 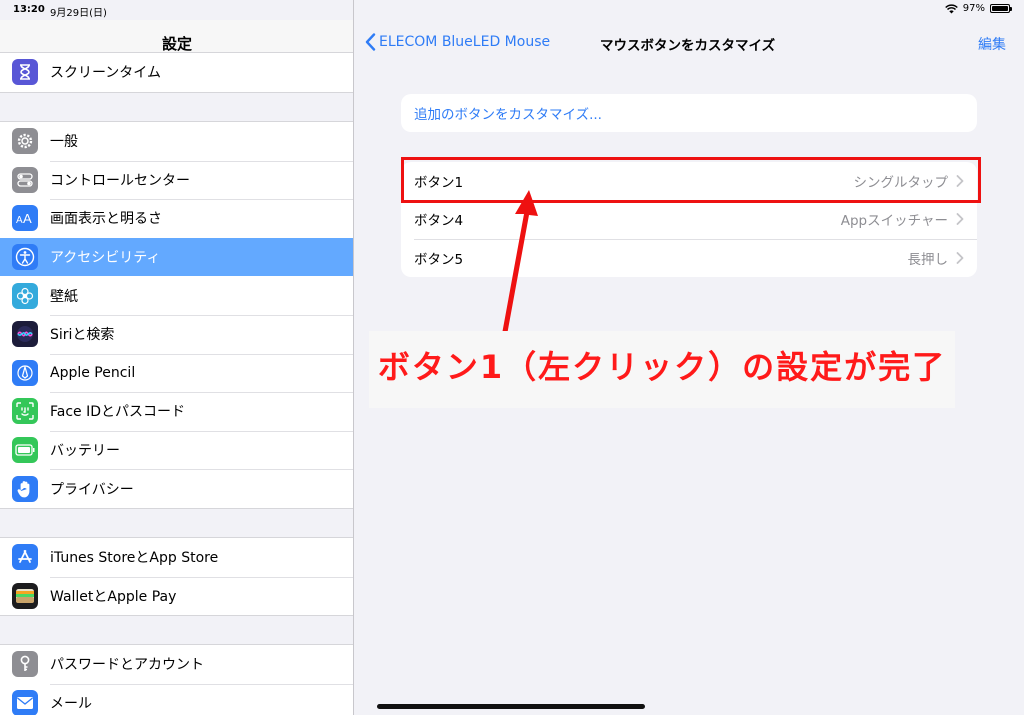 What do you see at coordinates (973, 8) in the screenshot?
I see `battery-percent: 97%` at bounding box center [973, 8].